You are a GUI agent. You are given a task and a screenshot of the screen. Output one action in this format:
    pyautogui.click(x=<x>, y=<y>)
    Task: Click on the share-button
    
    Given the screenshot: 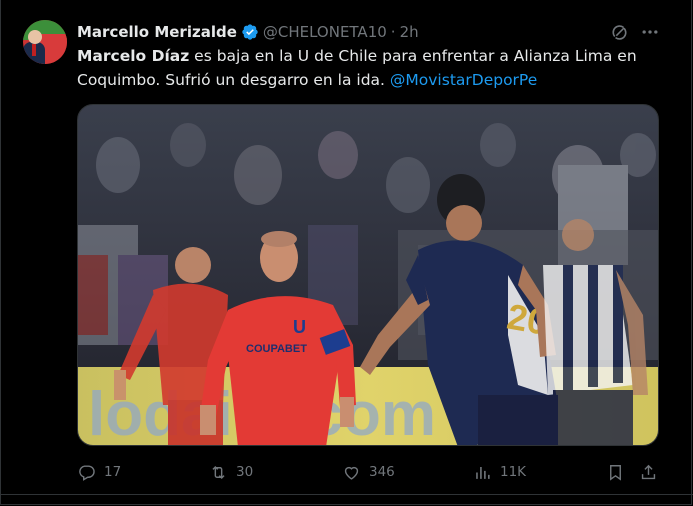 What is the action you would take?
    pyautogui.click(x=648, y=472)
    